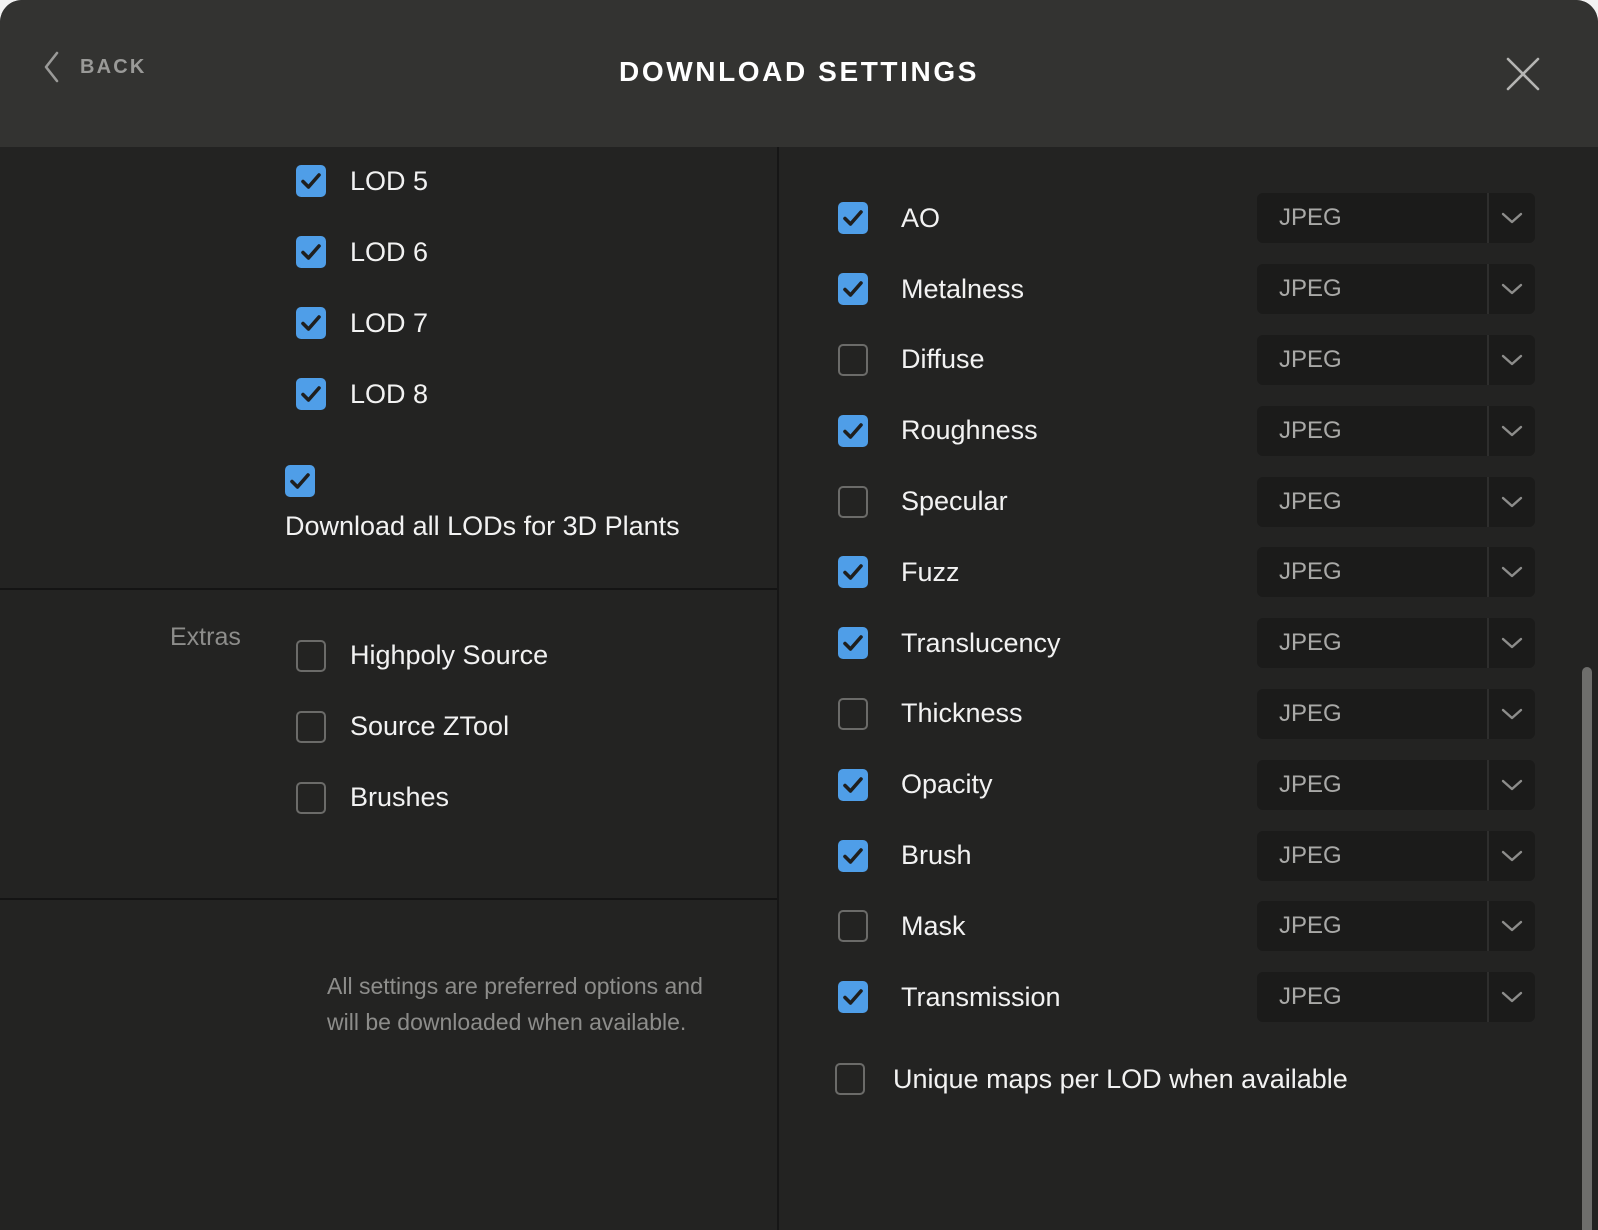 The width and height of the screenshot is (1598, 1230). Describe the element at coordinates (311, 726) in the screenshot. I see `checkbox-source-ztool` at that location.